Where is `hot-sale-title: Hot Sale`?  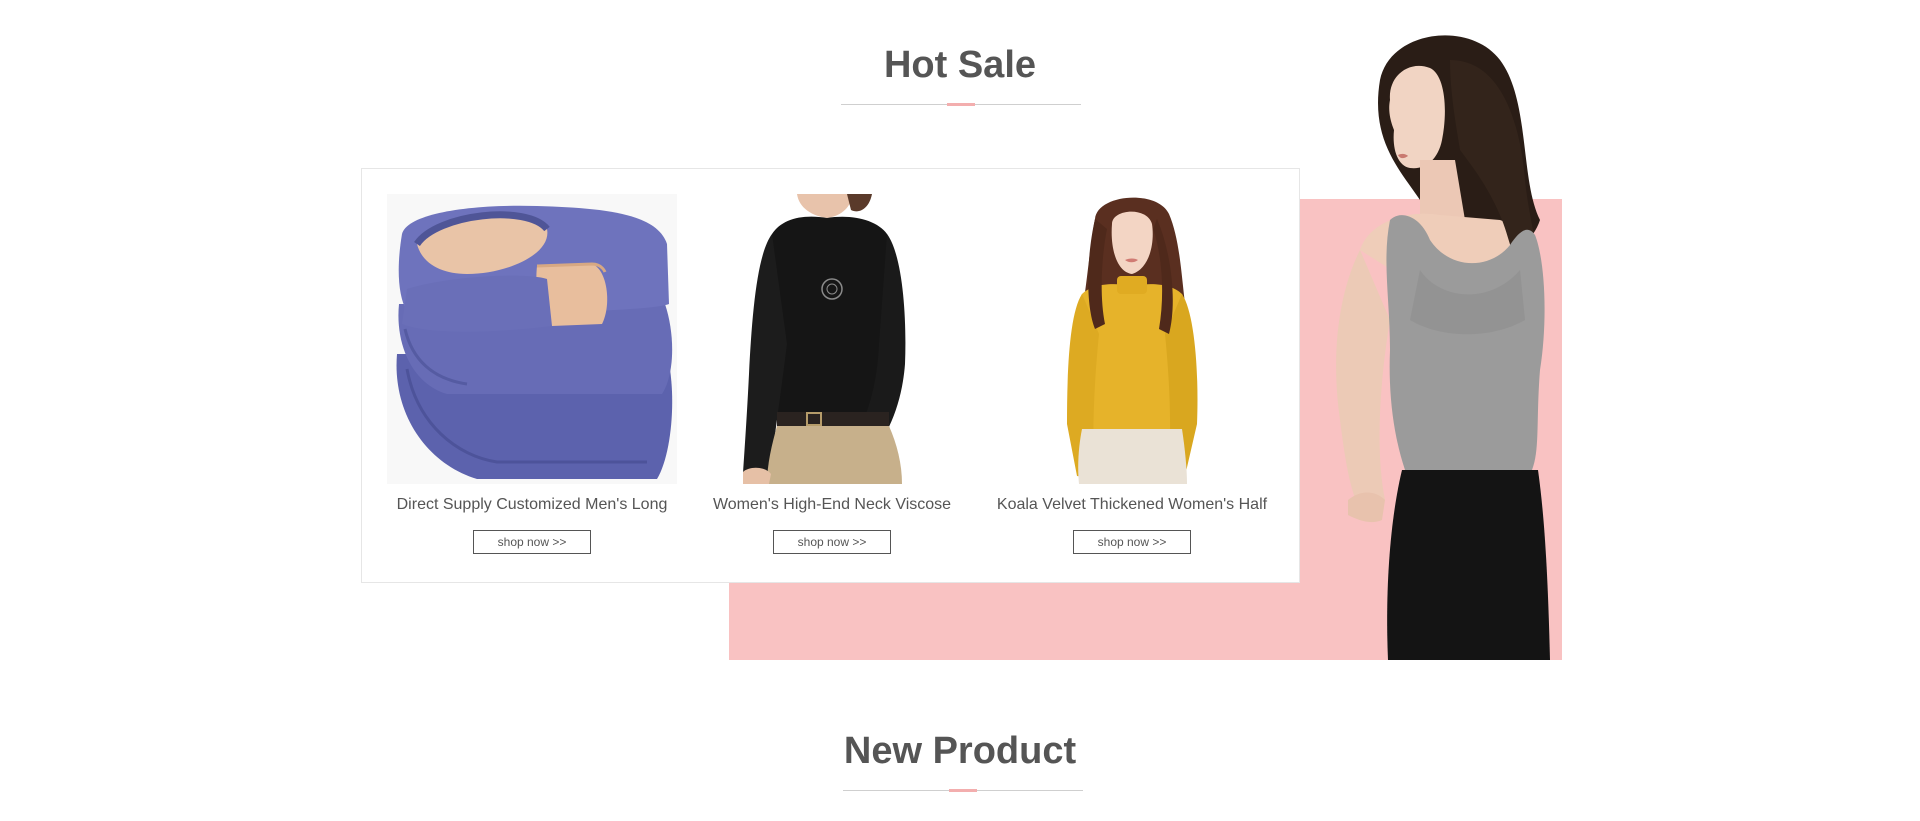 hot-sale-title: Hot Sale is located at coordinates (960, 65).